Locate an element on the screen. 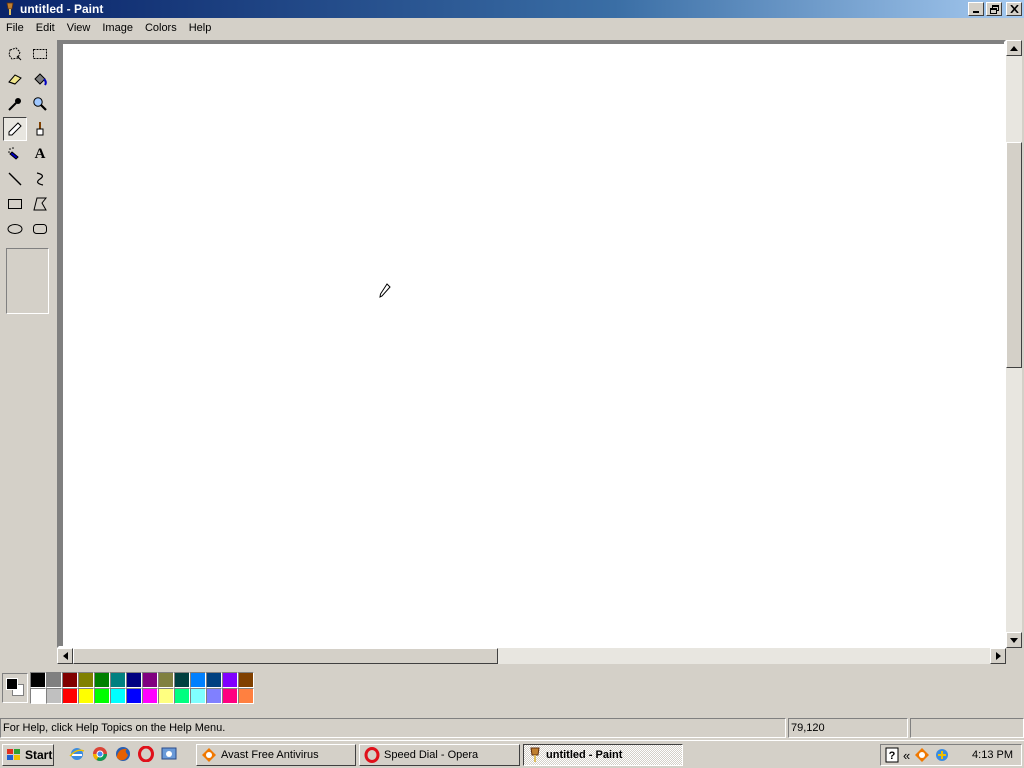 The image size is (1024, 768). polygon-icon is located at coordinates (40, 204).